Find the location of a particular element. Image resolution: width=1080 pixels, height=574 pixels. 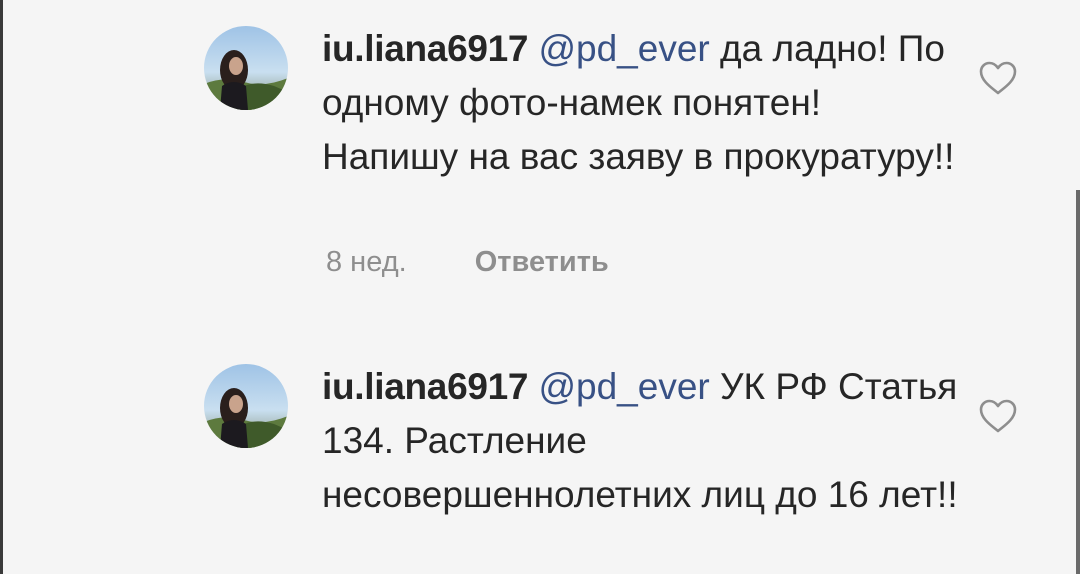

comment-meta: 8 нед. Ответить is located at coordinates (467, 262).